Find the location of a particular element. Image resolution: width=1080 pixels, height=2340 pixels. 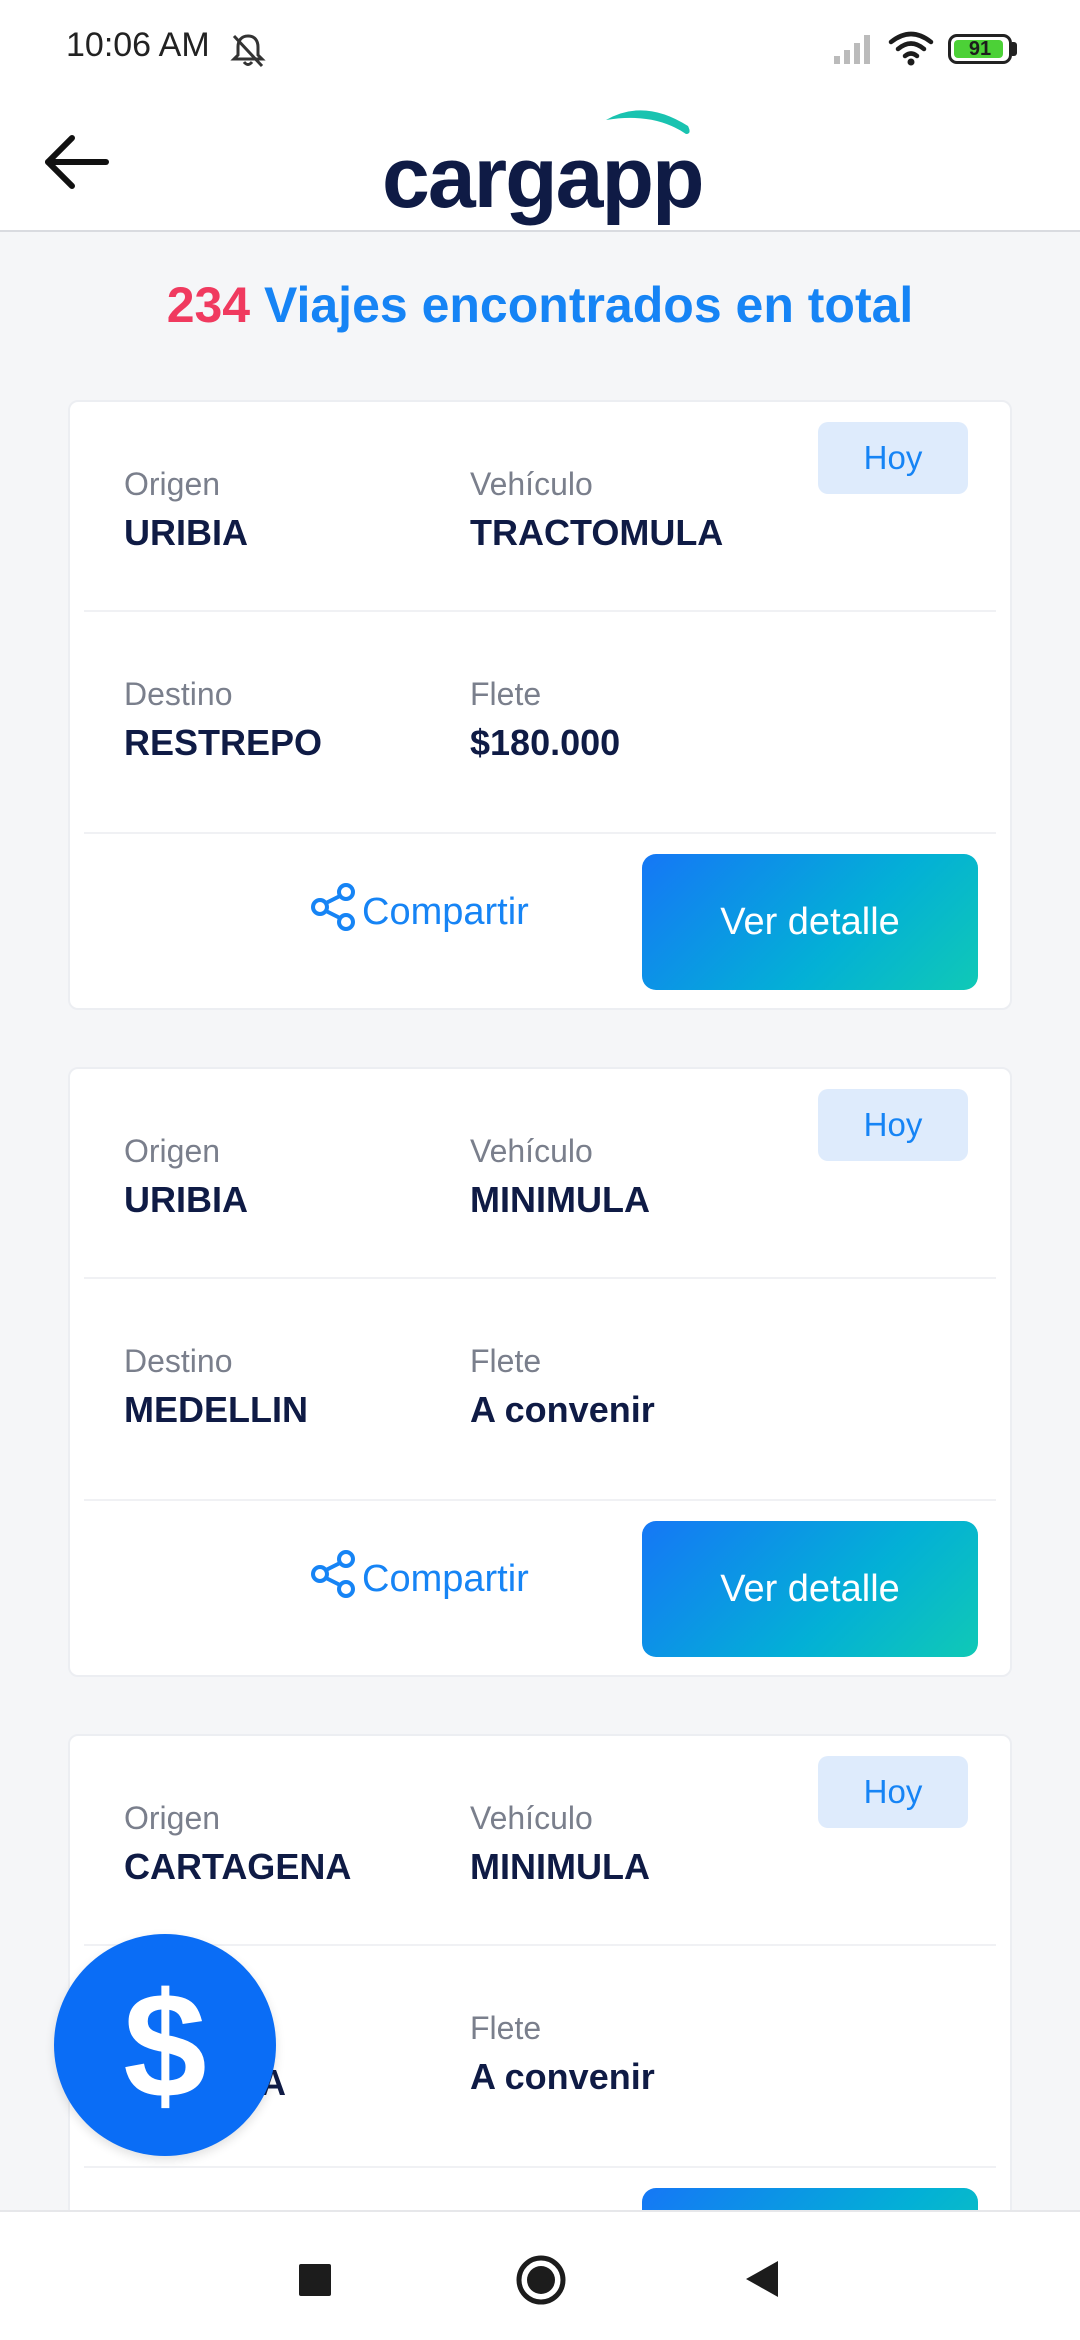

results-summary: 234 Viajes encontrados en total is located at coordinates (540, 305).